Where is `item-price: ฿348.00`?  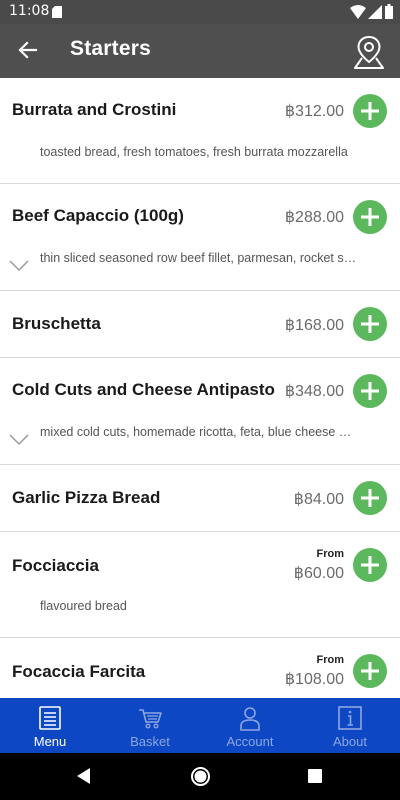
item-price: ฿348.00 is located at coordinates (314, 391).